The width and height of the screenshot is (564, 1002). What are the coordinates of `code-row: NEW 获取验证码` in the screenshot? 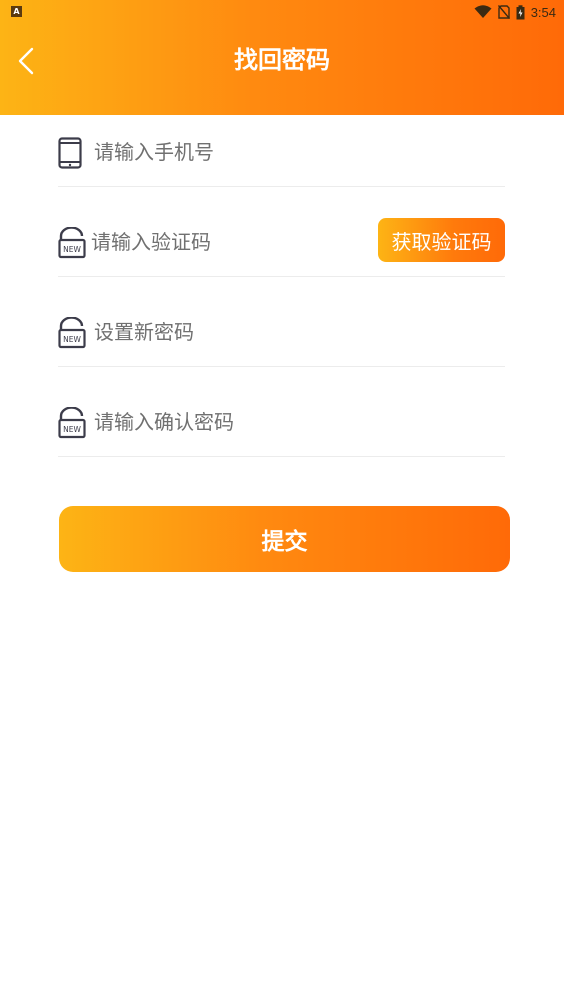 It's located at (281, 232).